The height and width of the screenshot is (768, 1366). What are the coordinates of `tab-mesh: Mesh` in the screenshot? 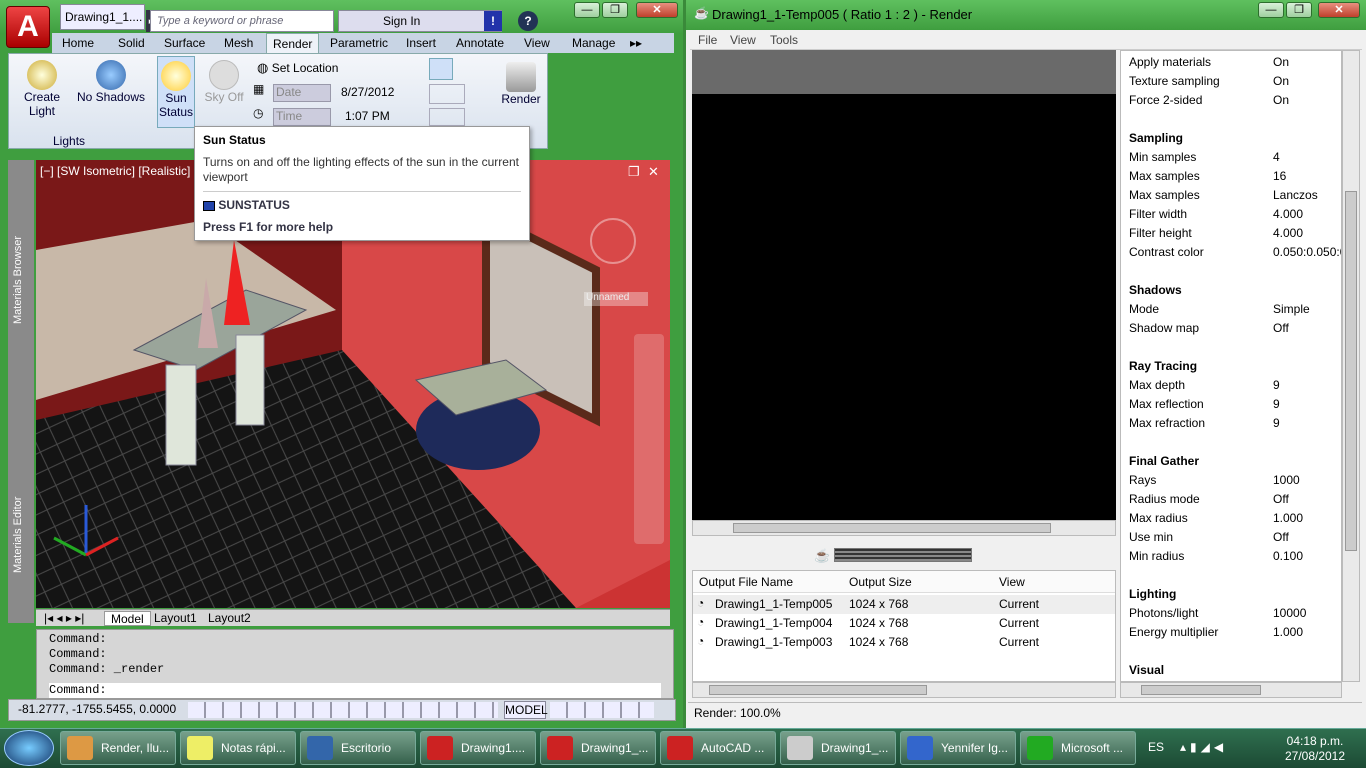 It's located at (238, 43).